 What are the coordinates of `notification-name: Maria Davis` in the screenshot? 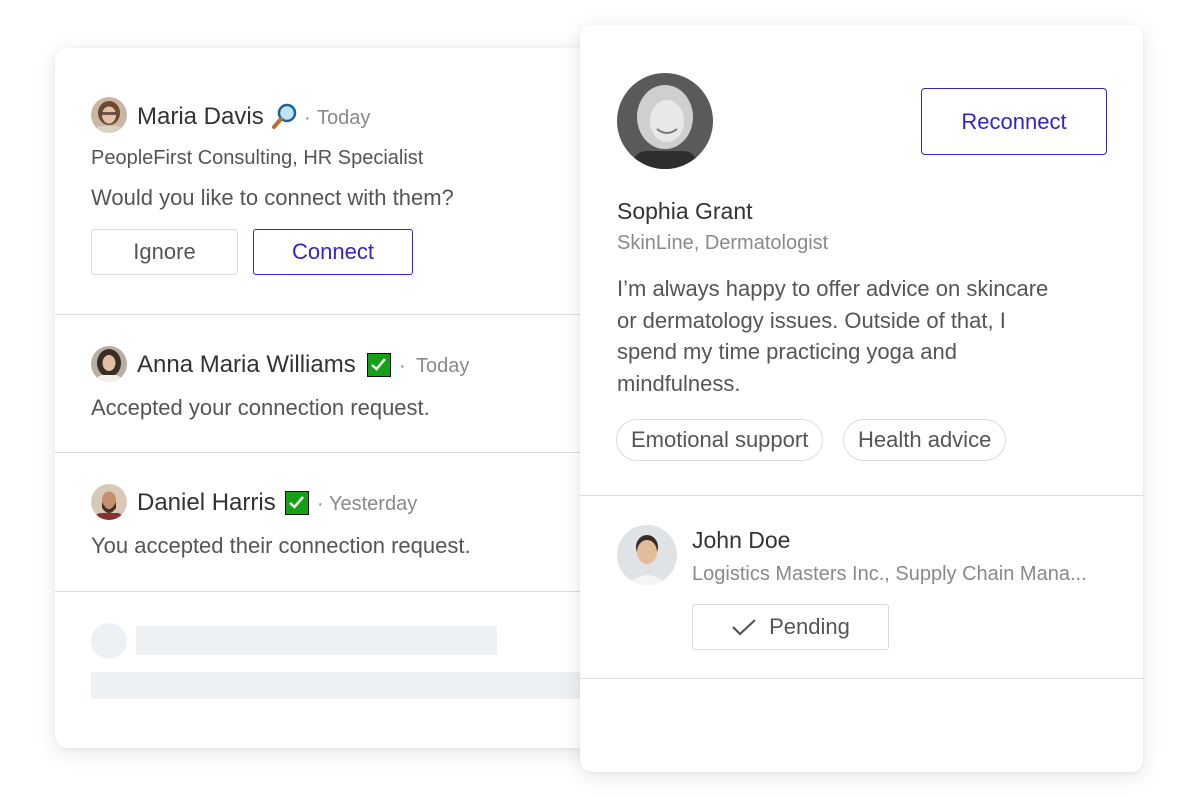 It's located at (200, 117).